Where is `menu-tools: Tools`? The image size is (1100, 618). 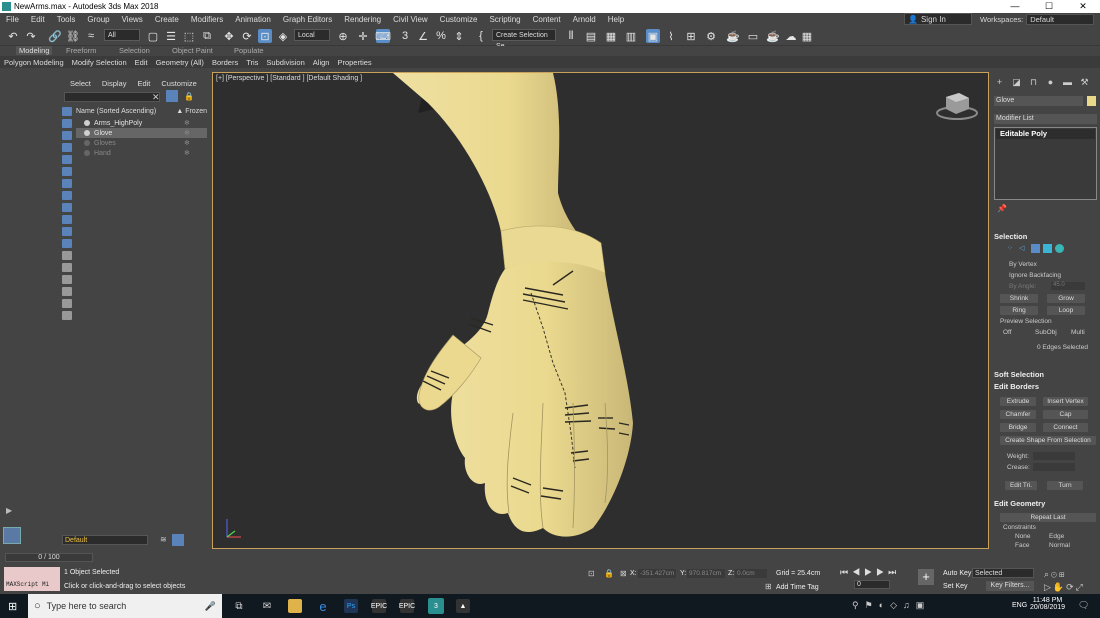
menu-tools: Tools is located at coordinates (66, 19).